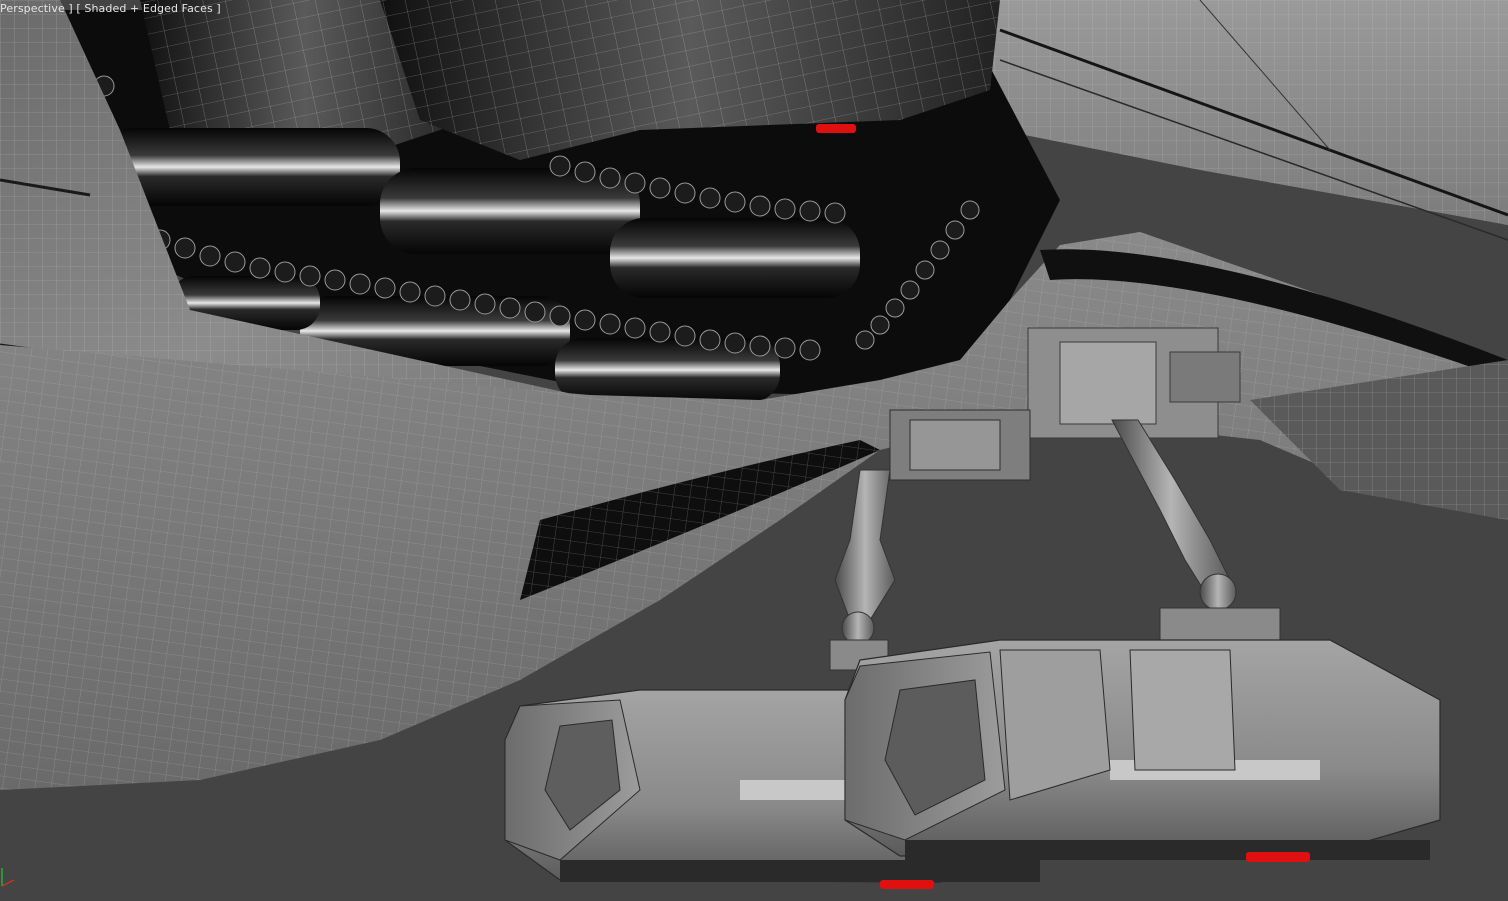 This screenshot has height=901, width=1508. What do you see at coordinates (960, 445) in the screenshot?
I see `gear-mount-left` at bounding box center [960, 445].